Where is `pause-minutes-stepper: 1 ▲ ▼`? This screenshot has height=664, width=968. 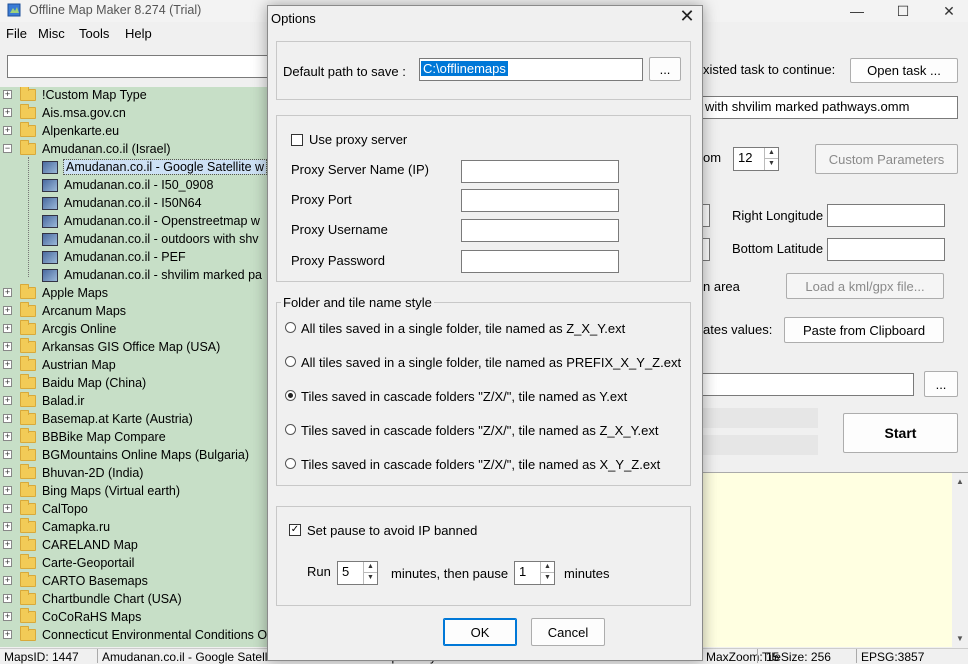
pause-minutes-stepper: 1 ▲ ▼ is located at coordinates (534, 573).